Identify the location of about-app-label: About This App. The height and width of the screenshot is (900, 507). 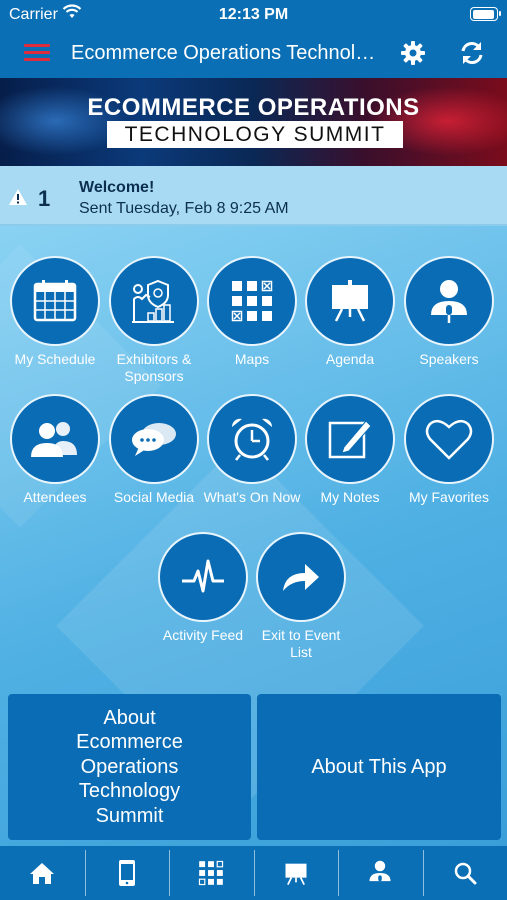
(379, 766).